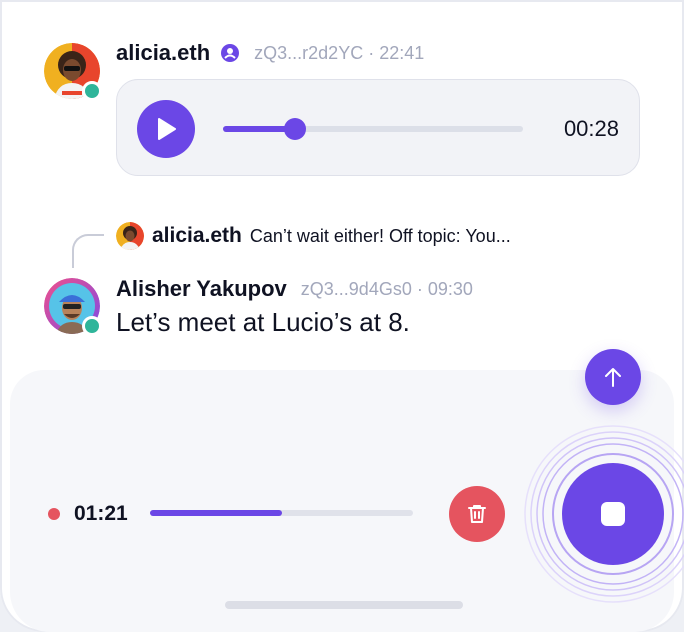 The width and height of the screenshot is (684, 632). What do you see at coordinates (295, 129) in the screenshot?
I see `audio-scrubber-handle` at bounding box center [295, 129].